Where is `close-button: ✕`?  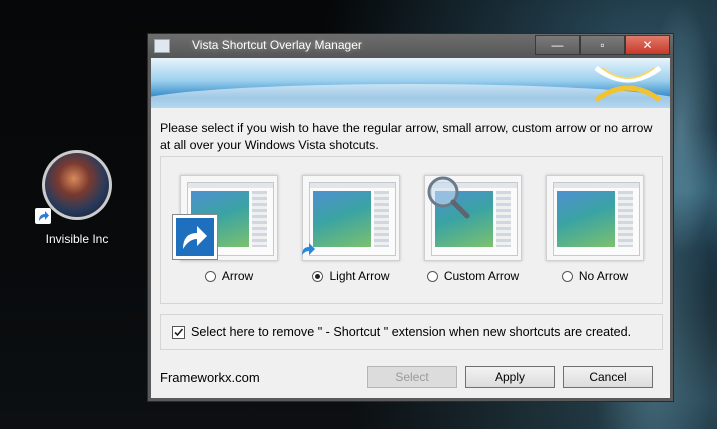
close-button: ✕ is located at coordinates (647, 45).